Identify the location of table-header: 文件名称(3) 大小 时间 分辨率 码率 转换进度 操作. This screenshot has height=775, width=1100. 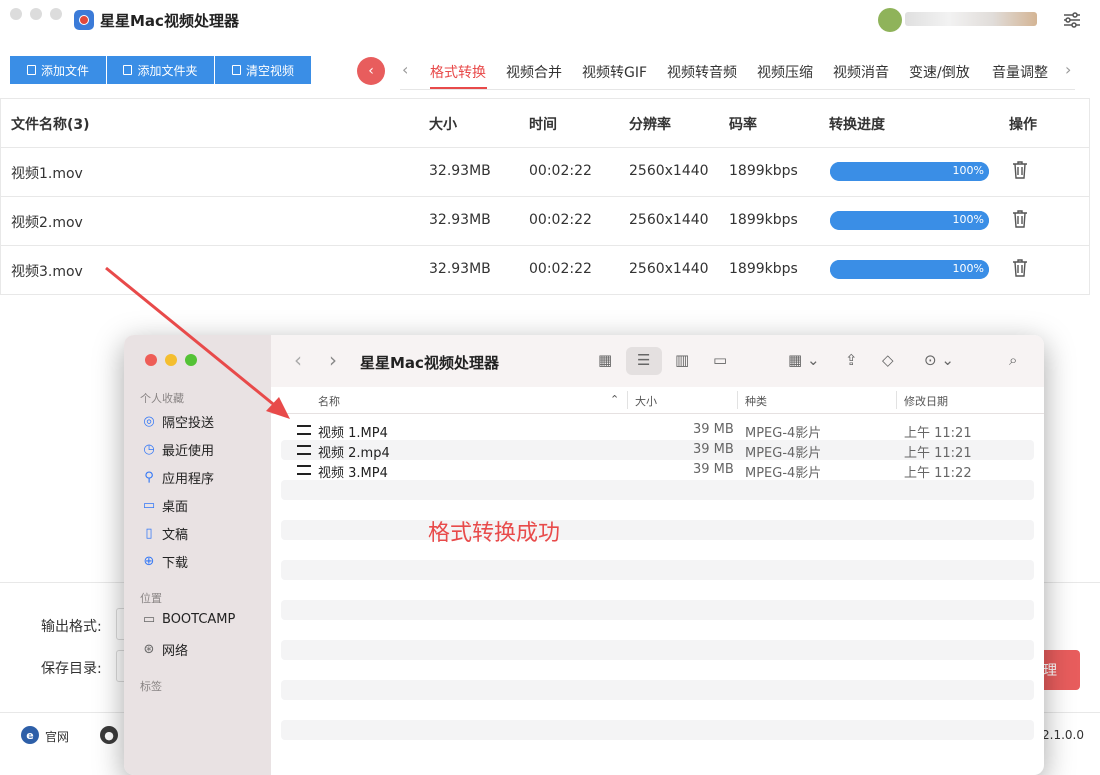
(545, 123).